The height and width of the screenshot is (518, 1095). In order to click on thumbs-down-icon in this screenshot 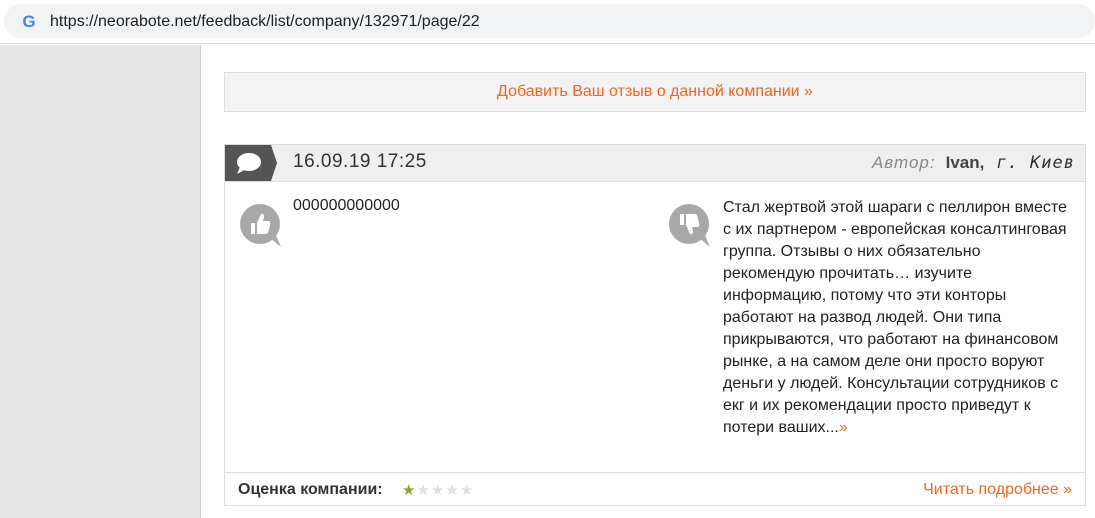, I will do `click(689, 225)`.